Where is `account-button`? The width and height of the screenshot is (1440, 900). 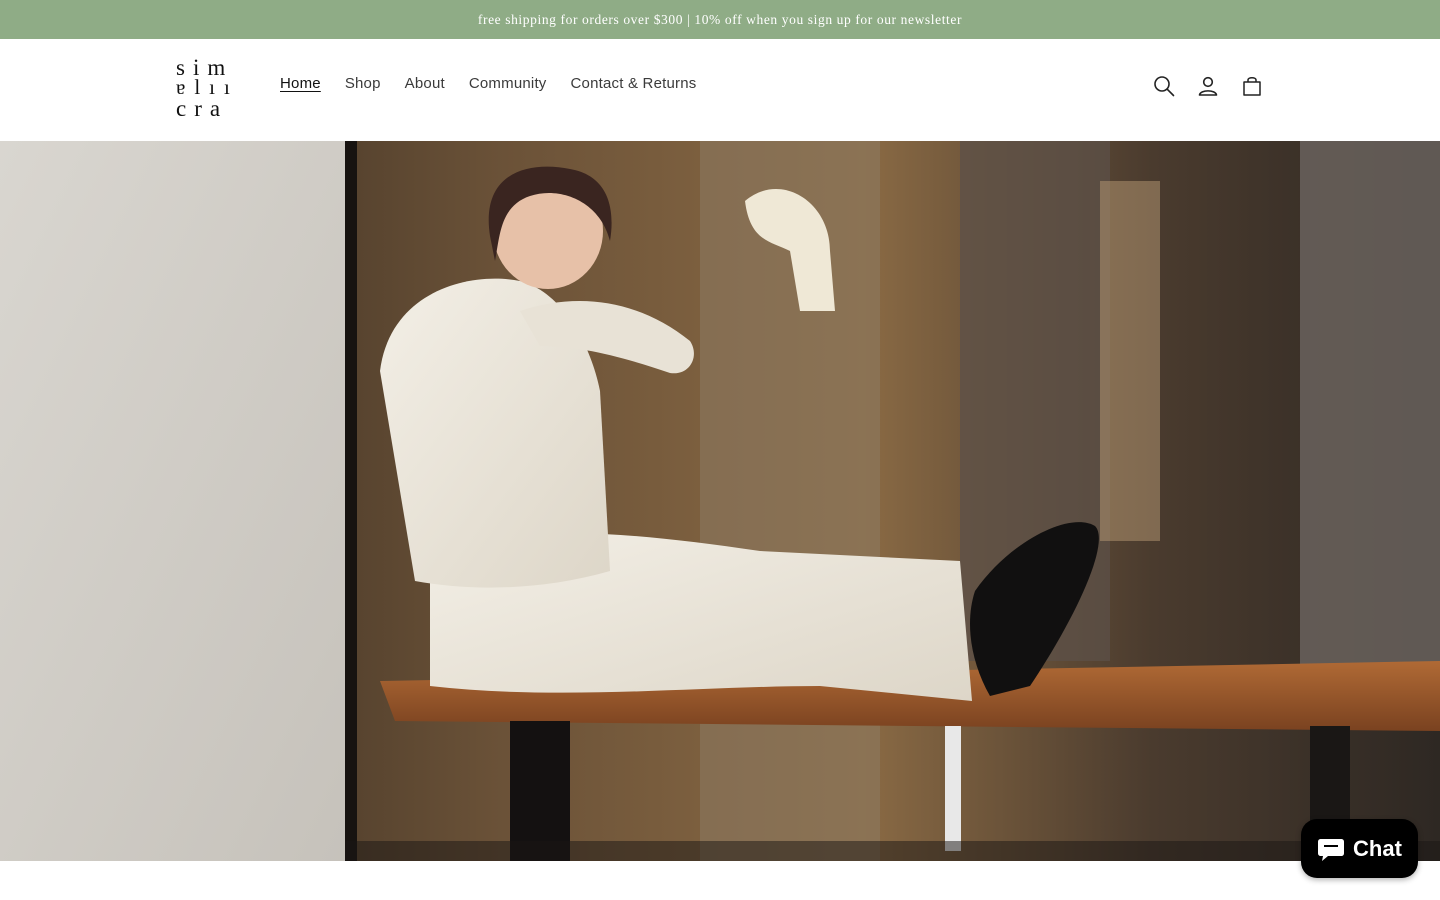
account-button is located at coordinates (1208, 86).